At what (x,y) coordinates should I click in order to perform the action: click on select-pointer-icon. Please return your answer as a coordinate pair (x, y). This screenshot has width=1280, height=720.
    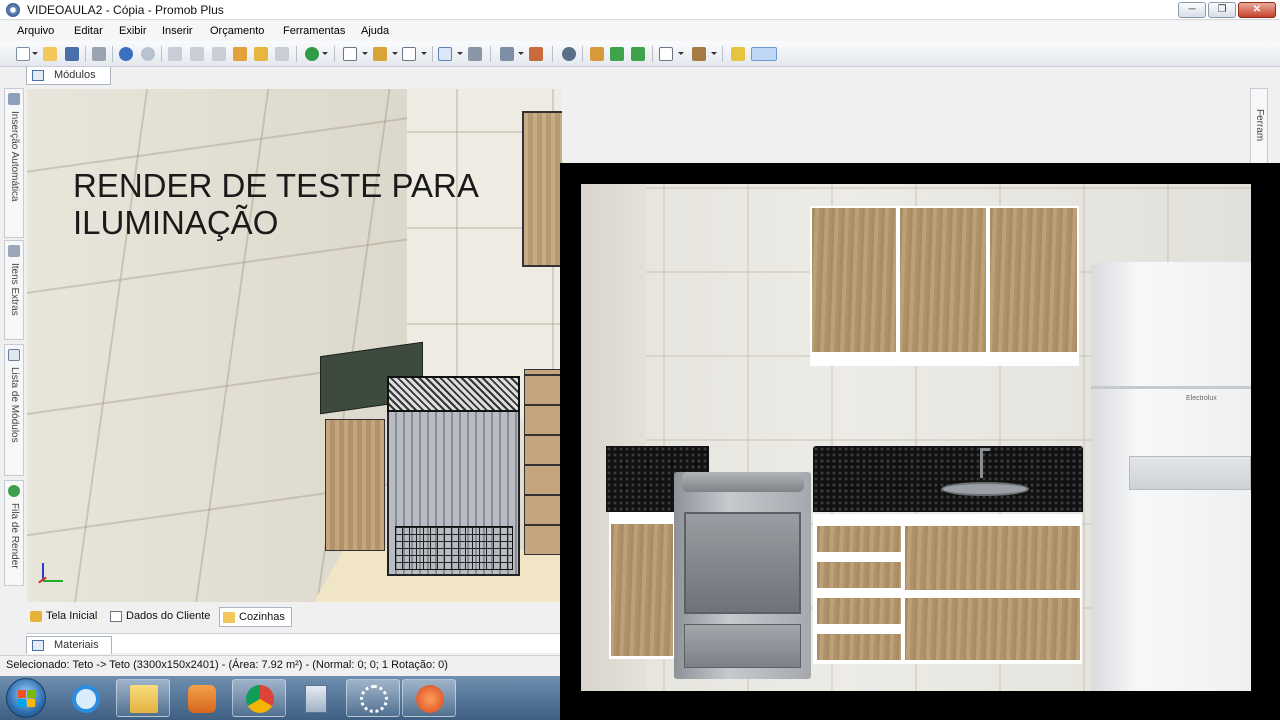
    Looking at the image, I should click on (445, 54).